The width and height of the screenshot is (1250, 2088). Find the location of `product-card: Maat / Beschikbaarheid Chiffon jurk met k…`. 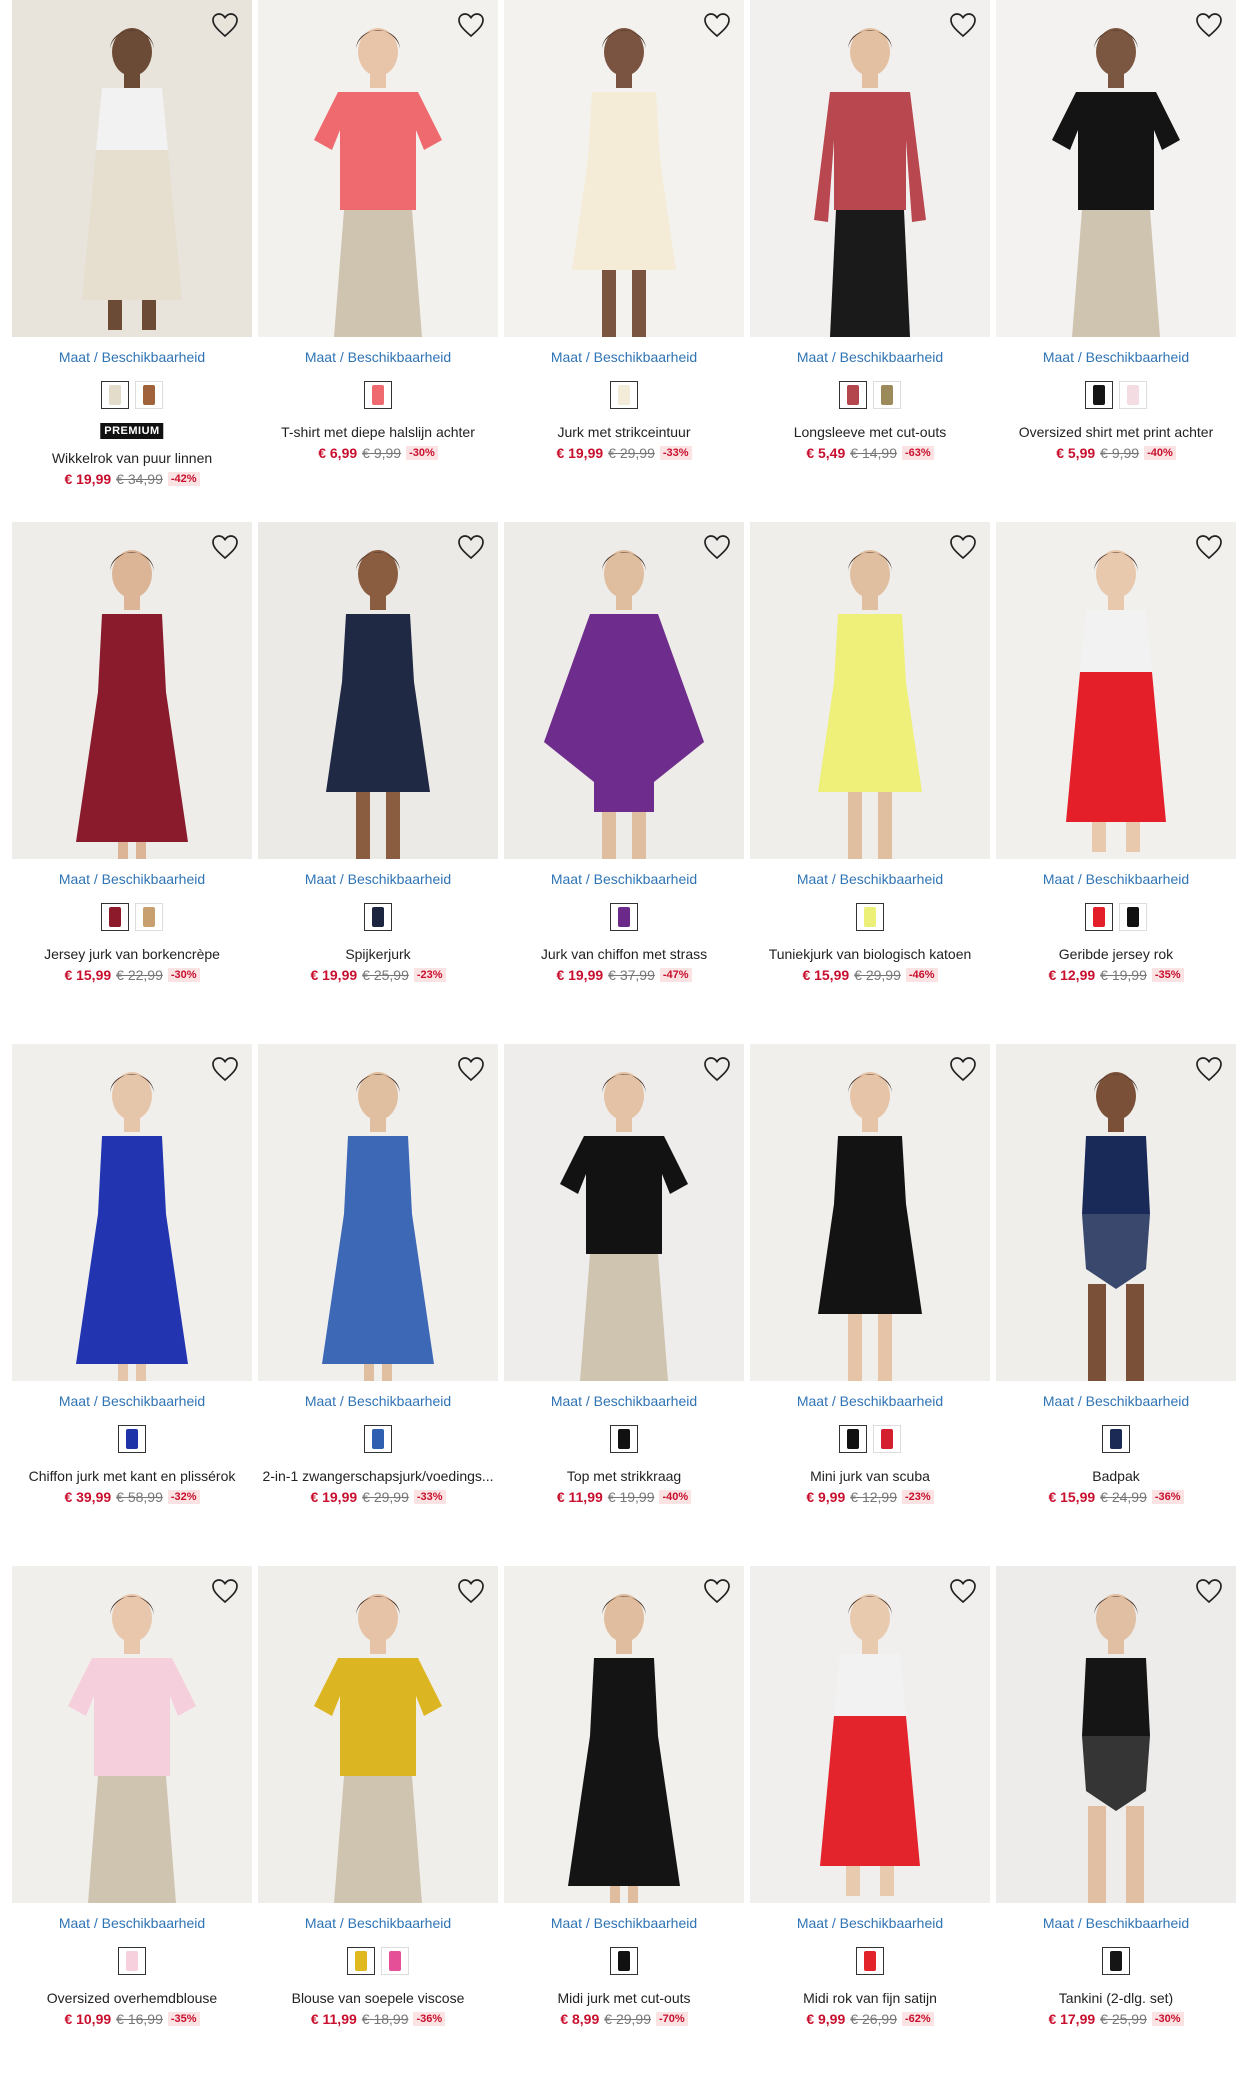

product-card: Maat / Beschikbaarheid Chiffon jurk met k… is located at coordinates (132, 1305).